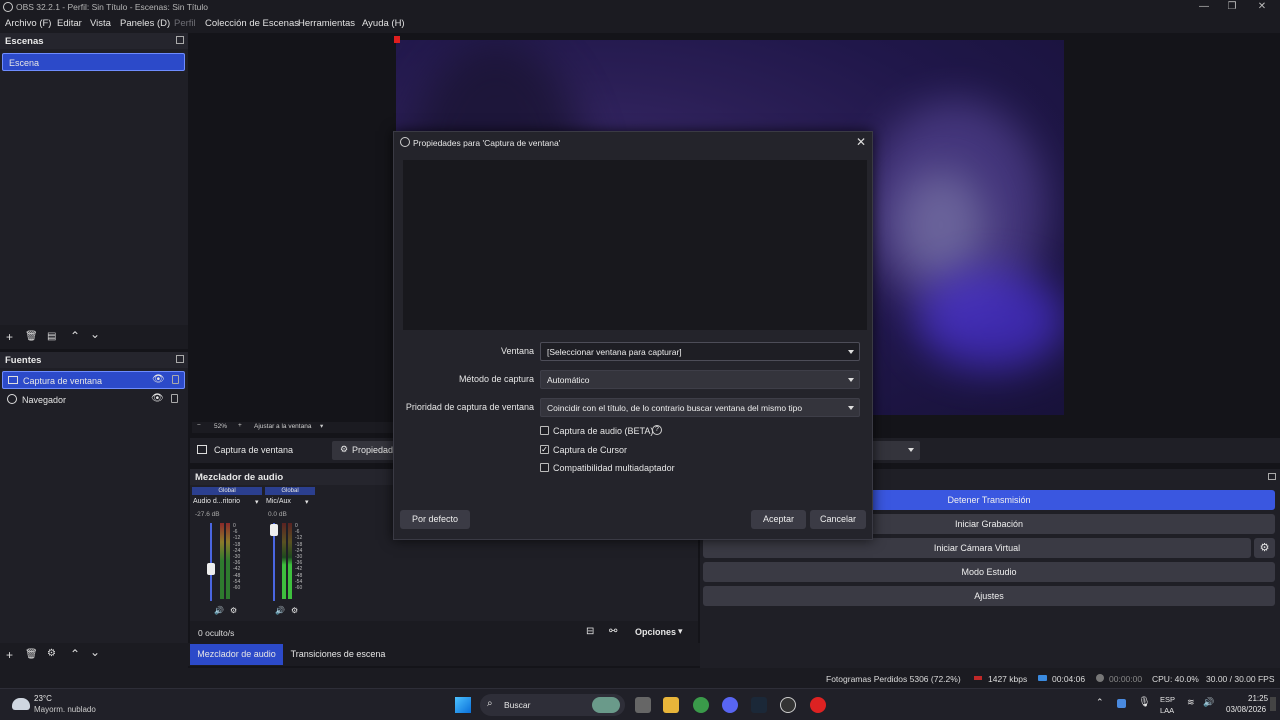 This screenshot has width=1280, height=720. What do you see at coordinates (1262, 7) in the screenshot?
I see `close-button: ✕` at bounding box center [1262, 7].